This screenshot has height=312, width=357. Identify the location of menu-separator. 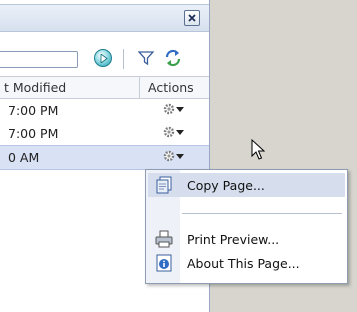
(262, 213).